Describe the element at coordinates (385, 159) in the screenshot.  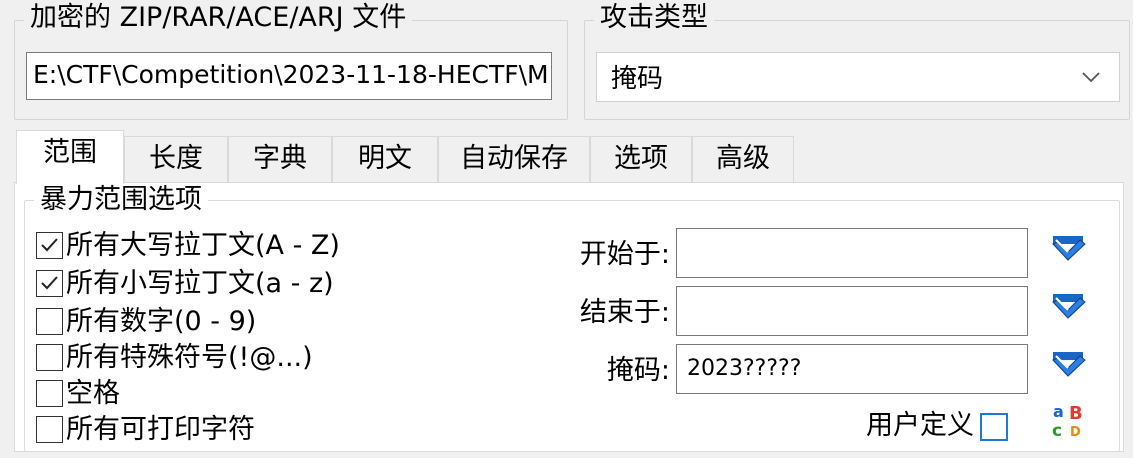
I see `tab-plaintext: 明文` at that location.